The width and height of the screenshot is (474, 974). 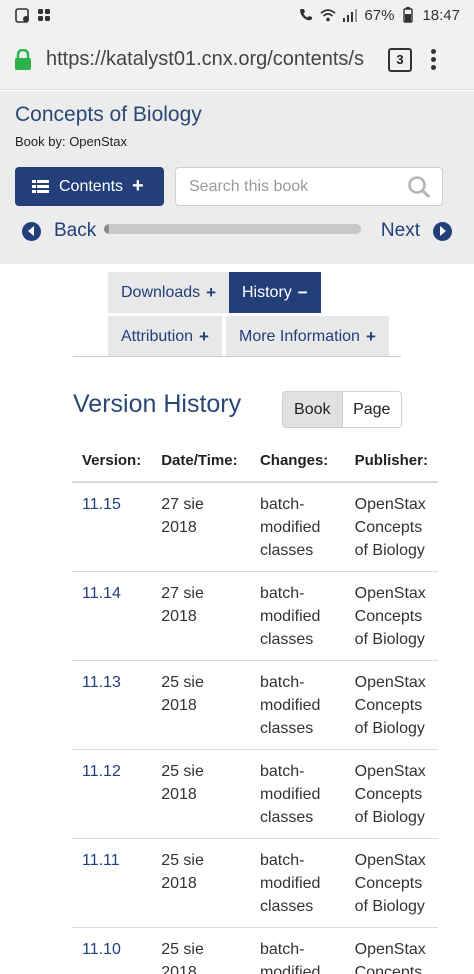 I want to click on tab-downloads-label: Downloads, so click(x=161, y=292).